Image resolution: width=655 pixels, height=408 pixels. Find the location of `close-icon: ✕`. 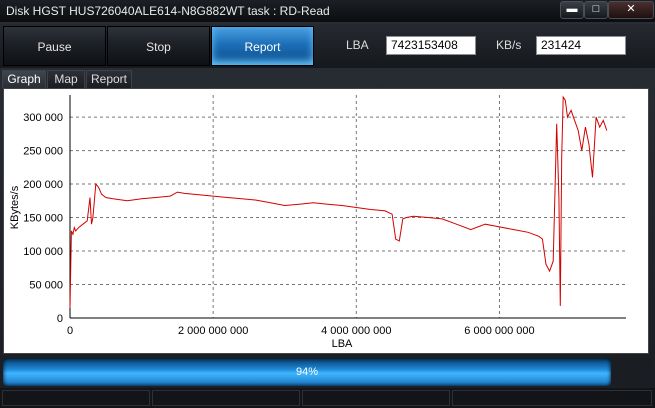

close-icon: ✕ is located at coordinates (631, 9).